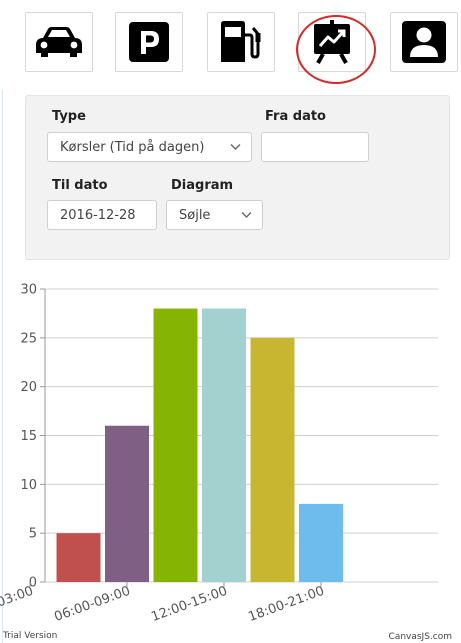 This screenshot has height=643, width=461. I want to click on statistics-button, so click(332, 42).